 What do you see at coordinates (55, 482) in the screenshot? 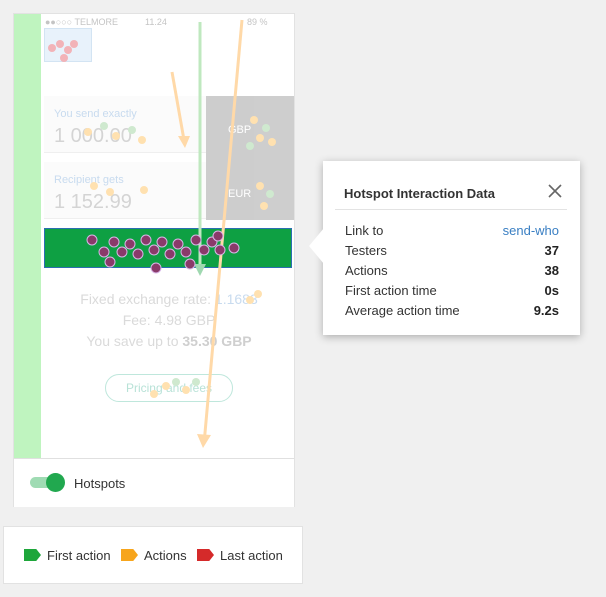
I see `toggle-knob` at bounding box center [55, 482].